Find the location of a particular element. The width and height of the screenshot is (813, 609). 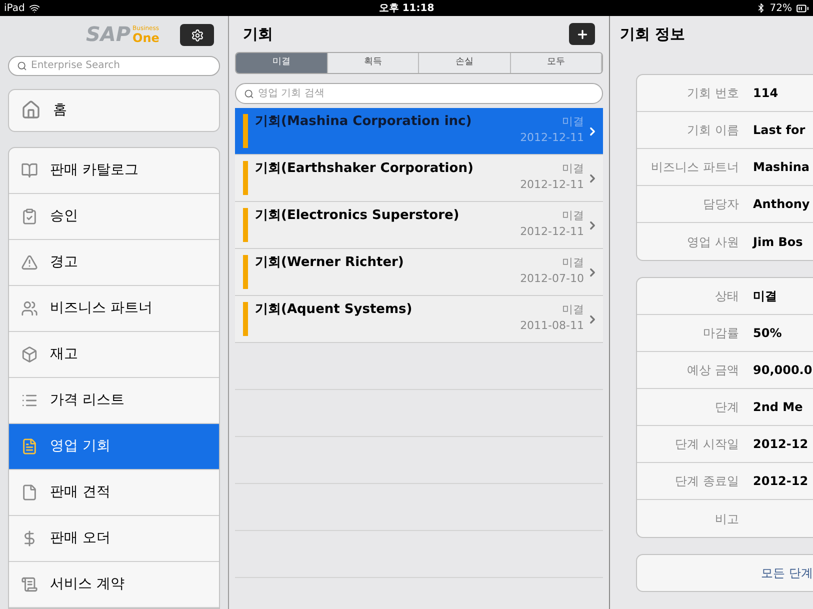

opportunity-date: 2012-07-10 is located at coordinates (552, 279).